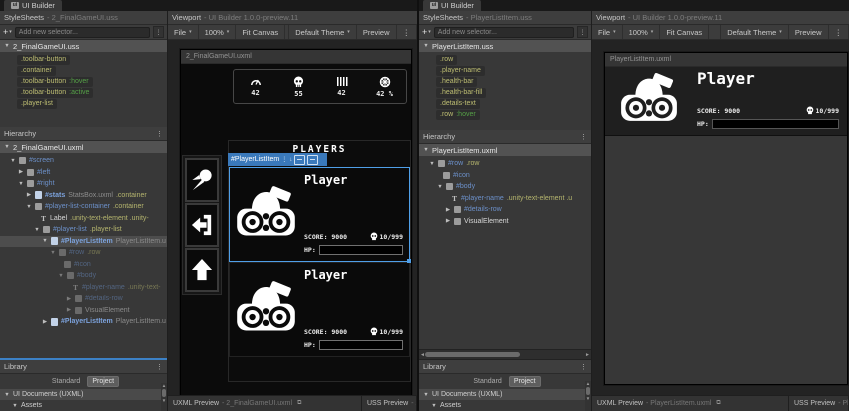 The width and height of the screenshot is (849, 411). I want to click on tree-row-details-row: ▶ #details-row, so click(505, 210).